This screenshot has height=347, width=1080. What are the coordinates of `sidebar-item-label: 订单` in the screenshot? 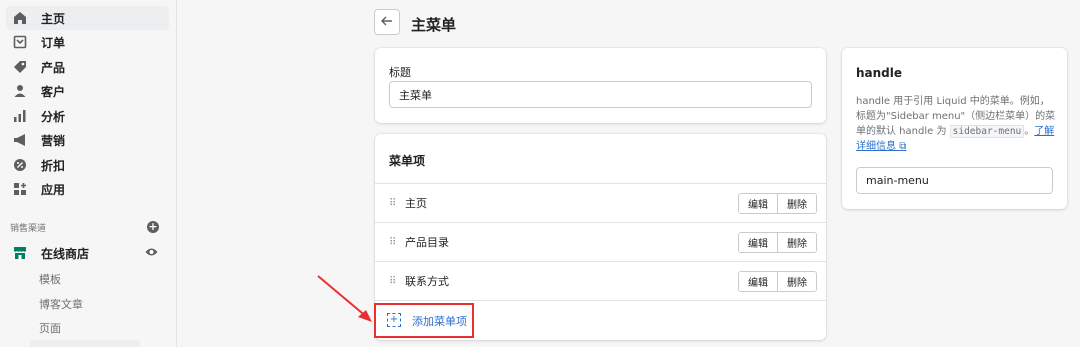 It's located at (53, 42).